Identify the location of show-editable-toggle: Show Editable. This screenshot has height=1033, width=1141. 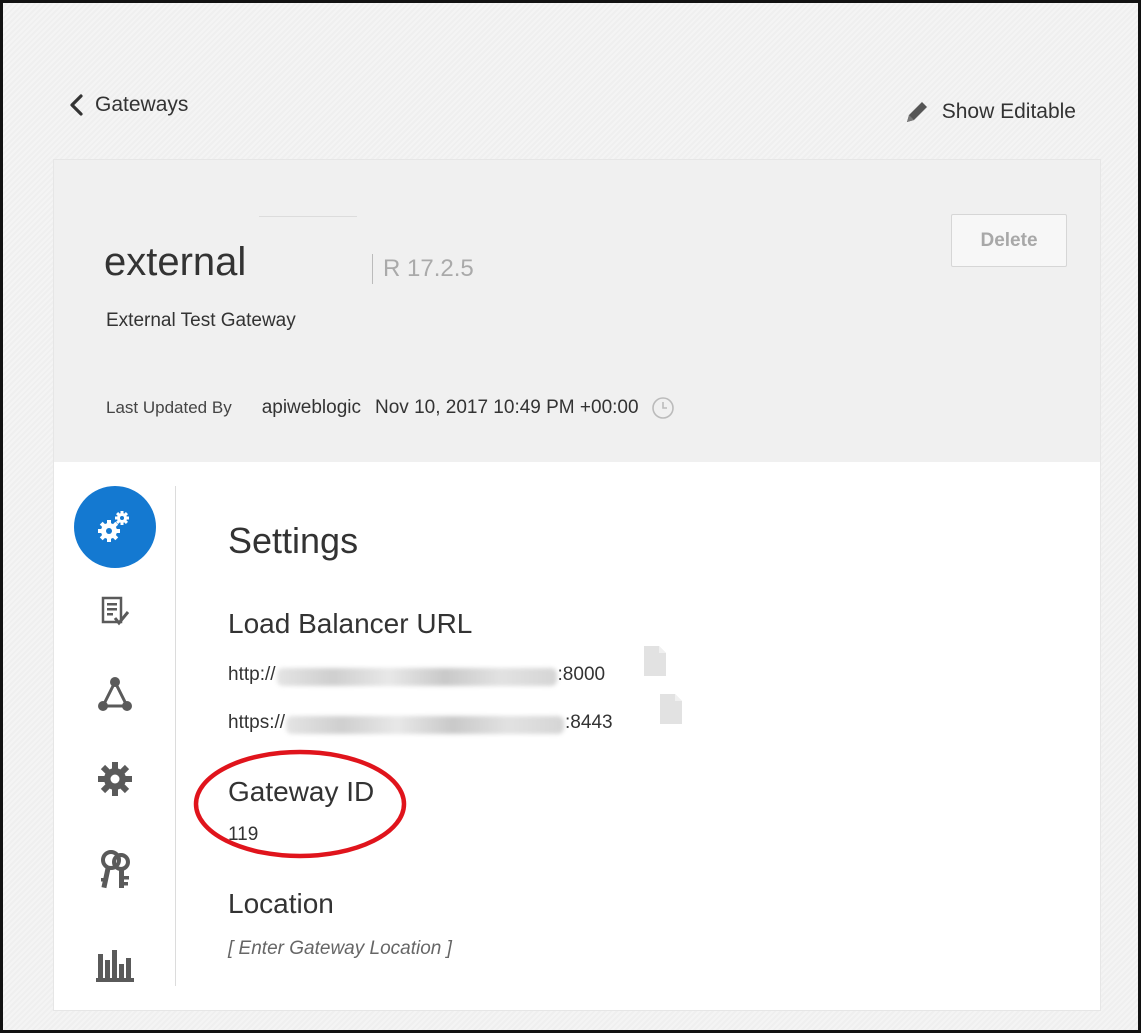
(990, 112).